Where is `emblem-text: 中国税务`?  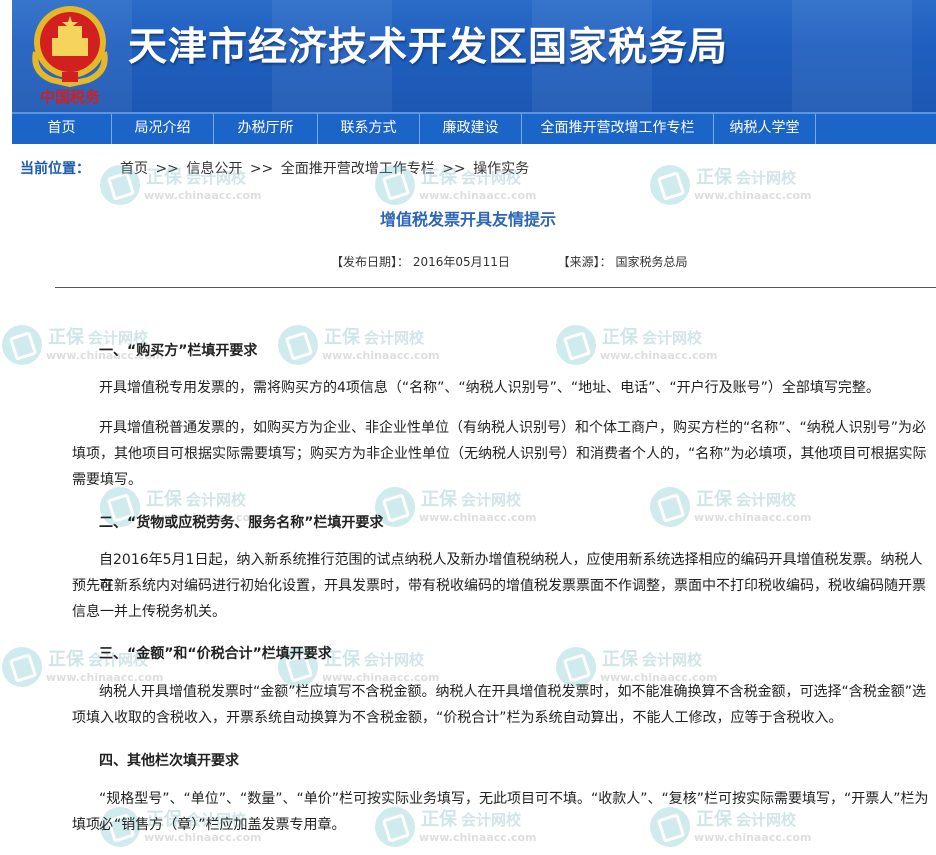
emblem-text: 中国税务 is located at coordinates (70, 97).